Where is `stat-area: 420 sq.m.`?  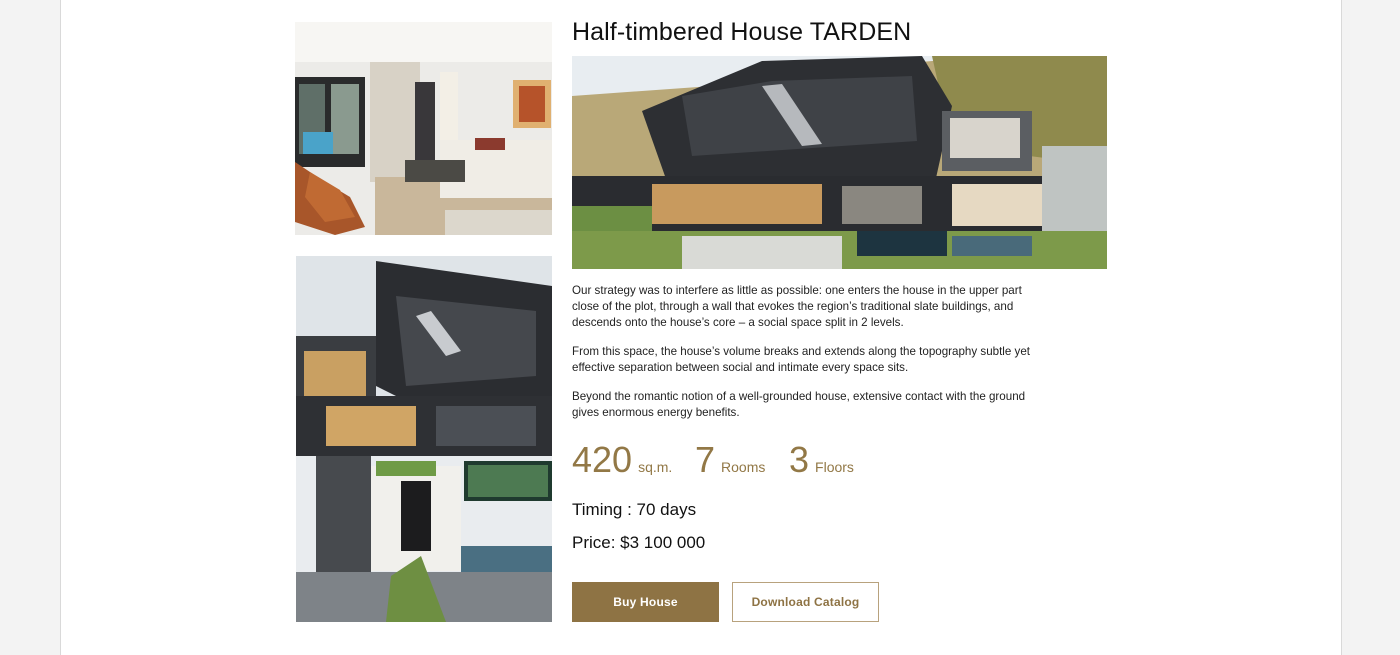
stat-area: 420 sq.m. is located at coordinates (622, 460).